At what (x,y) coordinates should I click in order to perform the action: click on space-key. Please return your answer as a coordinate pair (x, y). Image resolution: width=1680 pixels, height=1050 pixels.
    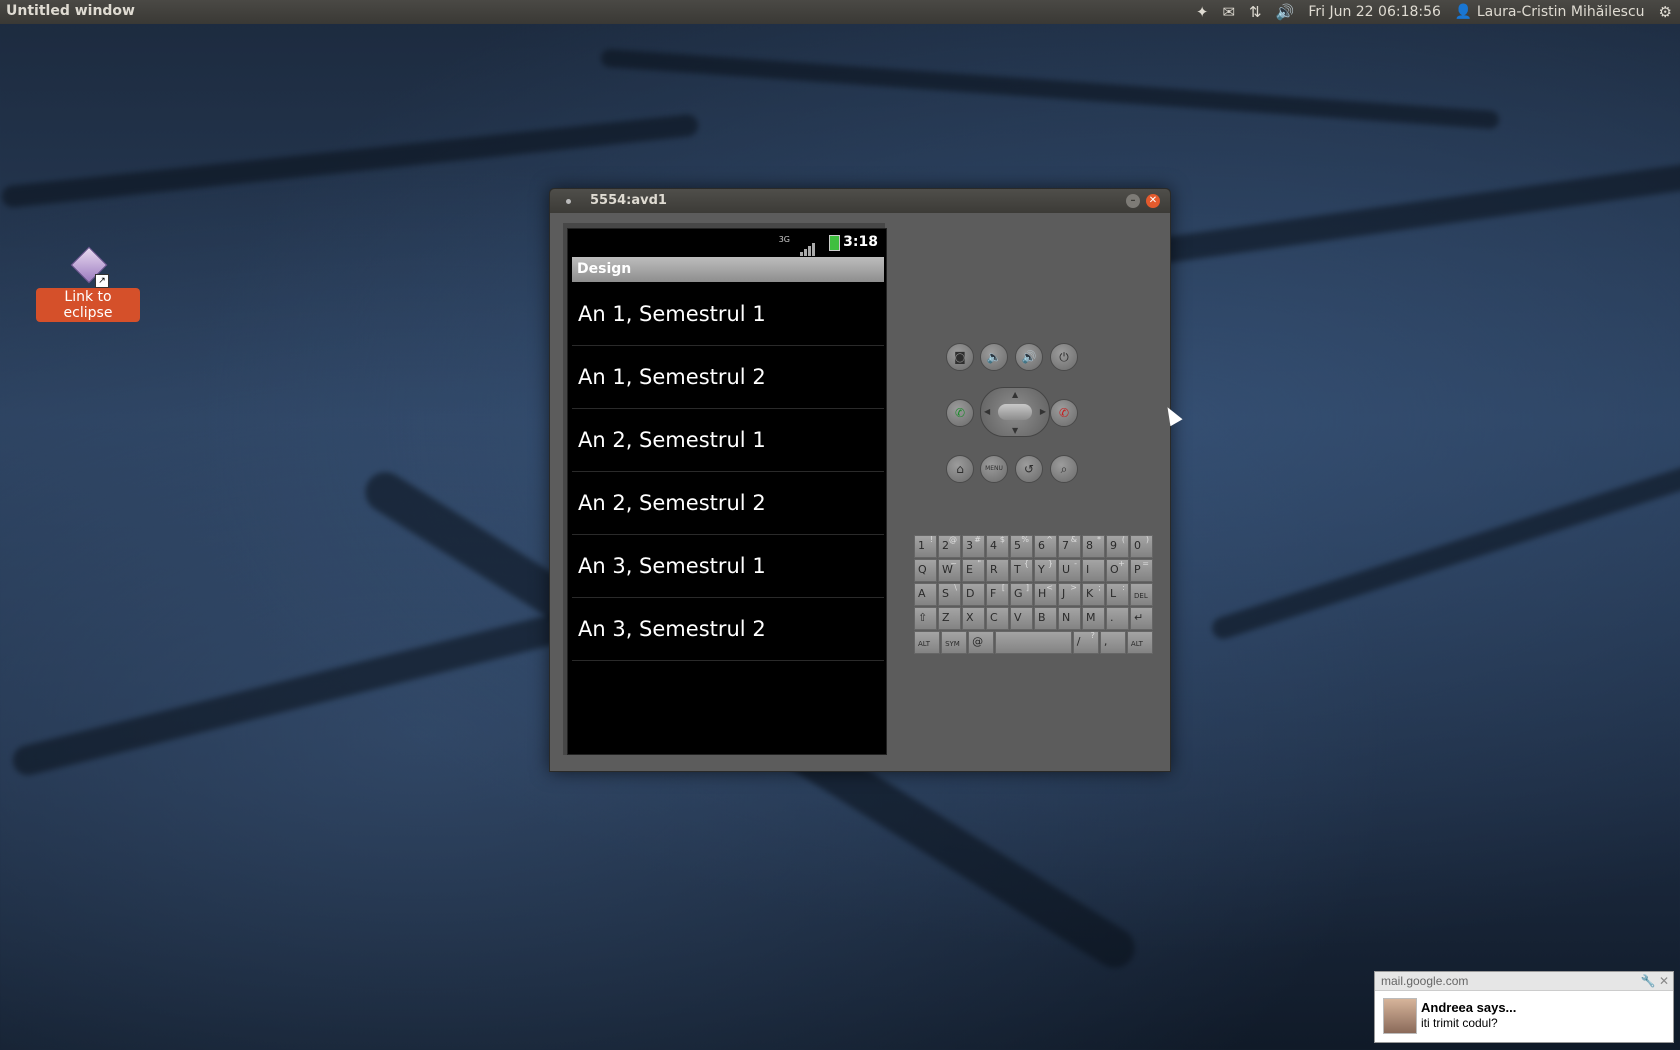
    Looking at the image, I should click on (1033, 642).